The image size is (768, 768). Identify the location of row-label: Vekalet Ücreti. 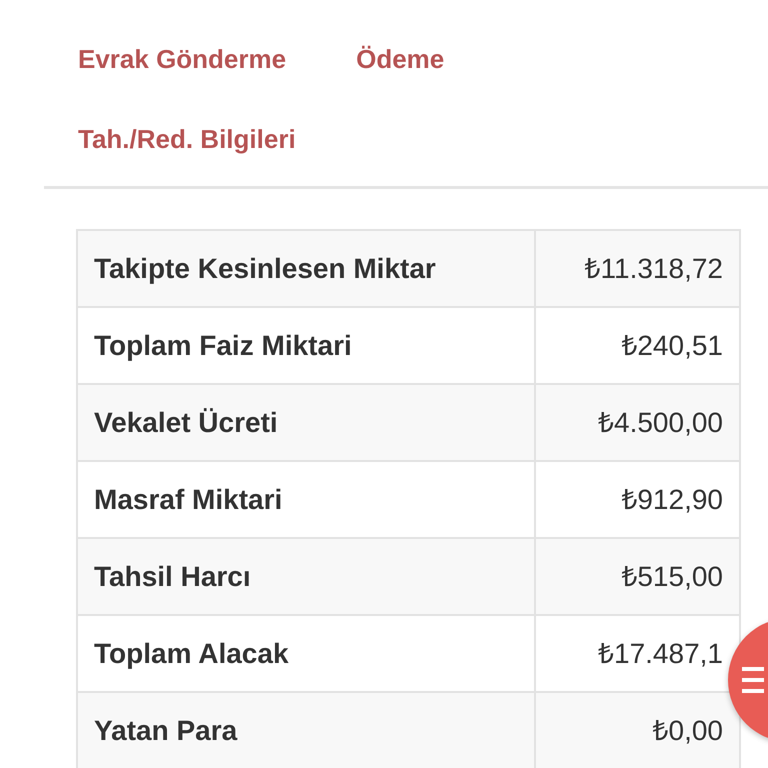
(306, 422).